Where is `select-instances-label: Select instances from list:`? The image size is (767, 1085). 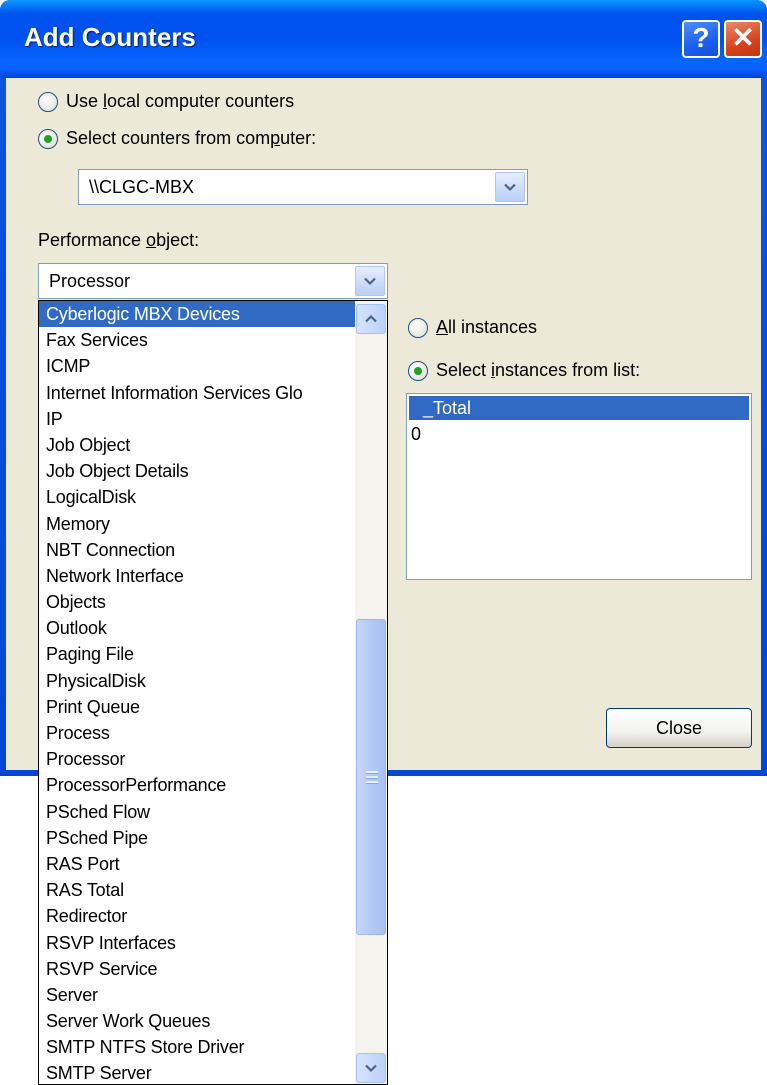 select-instances-label: Select instances from list: is located at coordinates (538, 370).